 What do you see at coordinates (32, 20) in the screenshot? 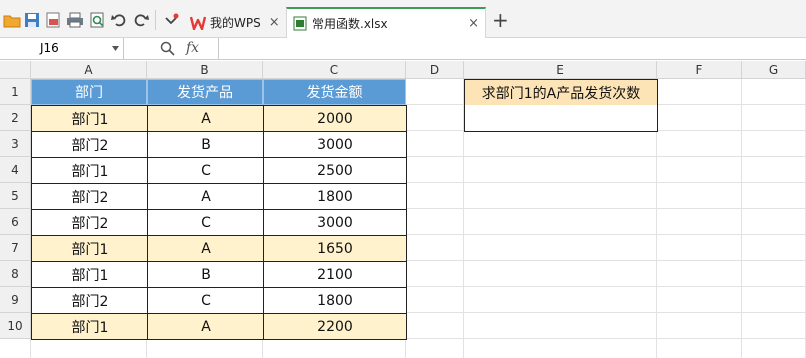
I see `save-icon` at bounding box center [32, 20].